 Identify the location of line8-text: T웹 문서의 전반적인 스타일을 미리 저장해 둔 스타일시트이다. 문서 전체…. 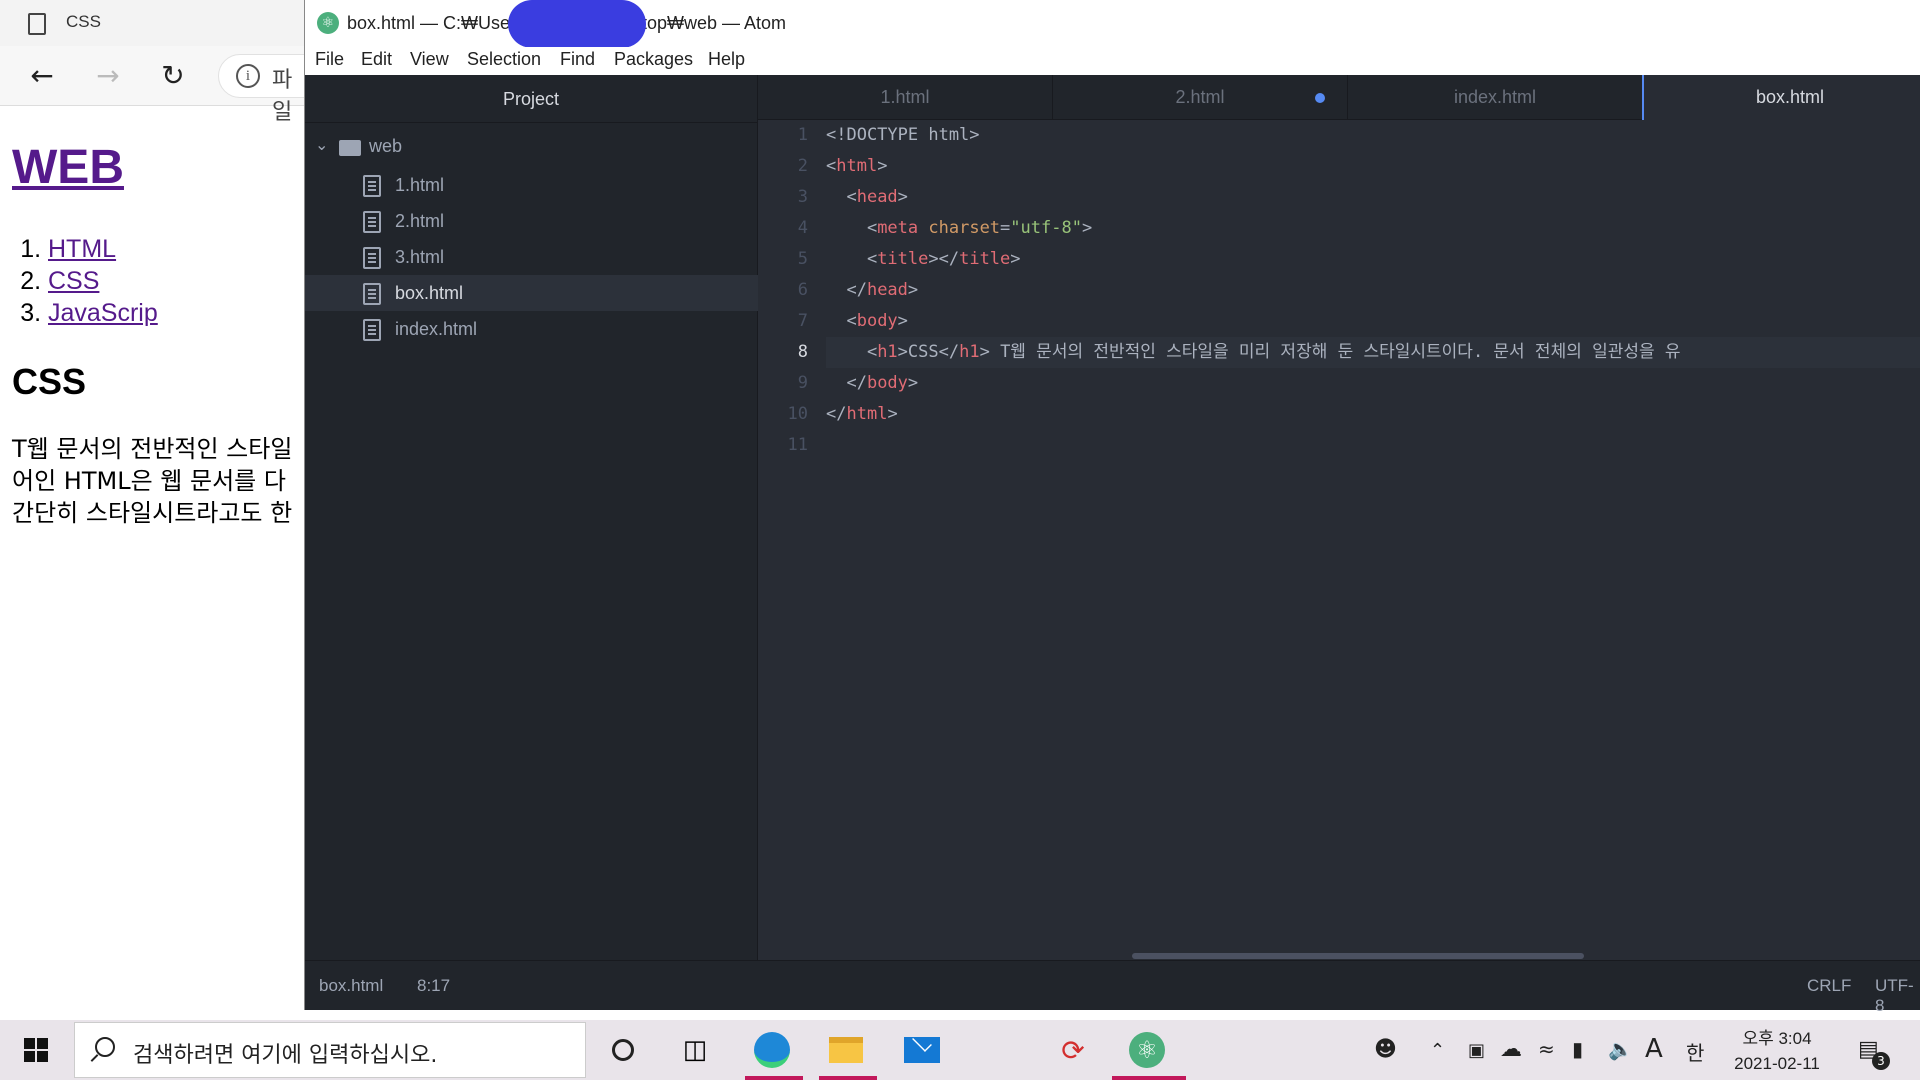
(1335, 352).